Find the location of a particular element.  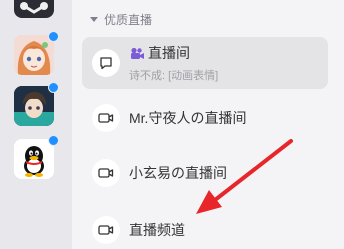

dock-item-anime-girl is located at coordinates (36, 53).